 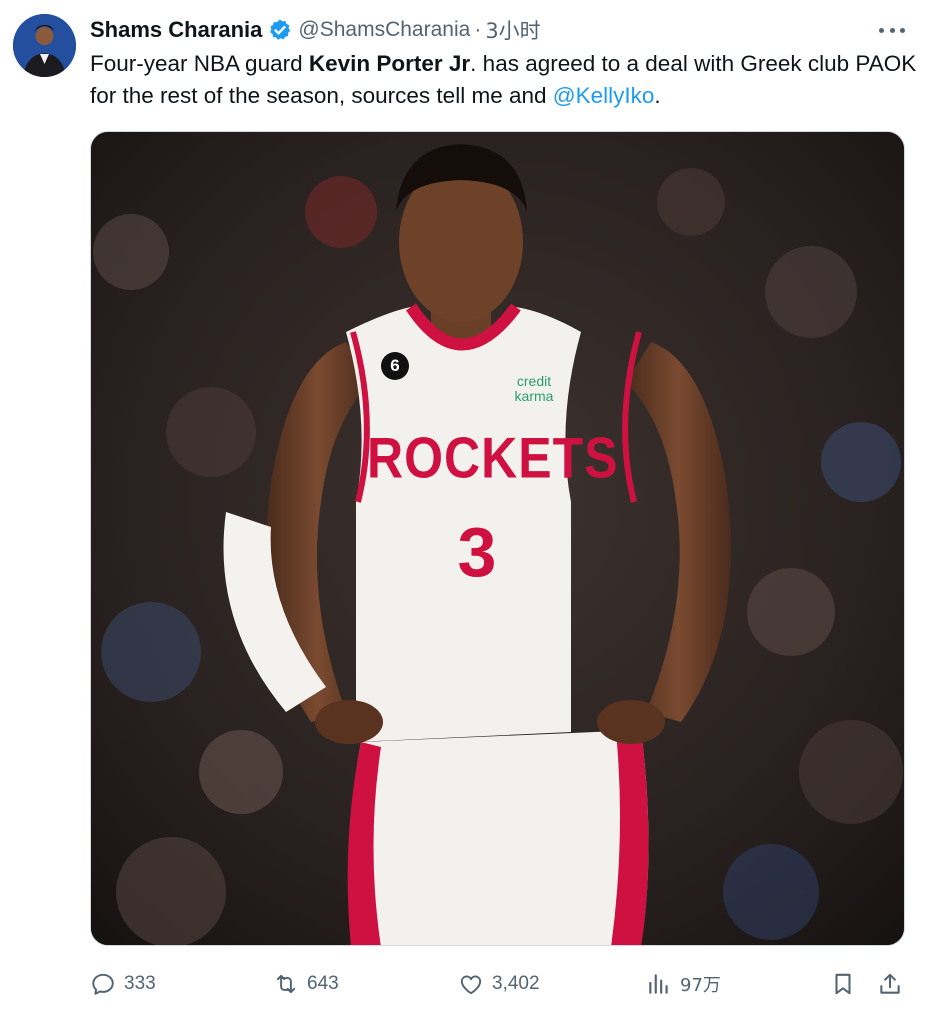 I want to click on author-avatar, so click(x=44, y=45).